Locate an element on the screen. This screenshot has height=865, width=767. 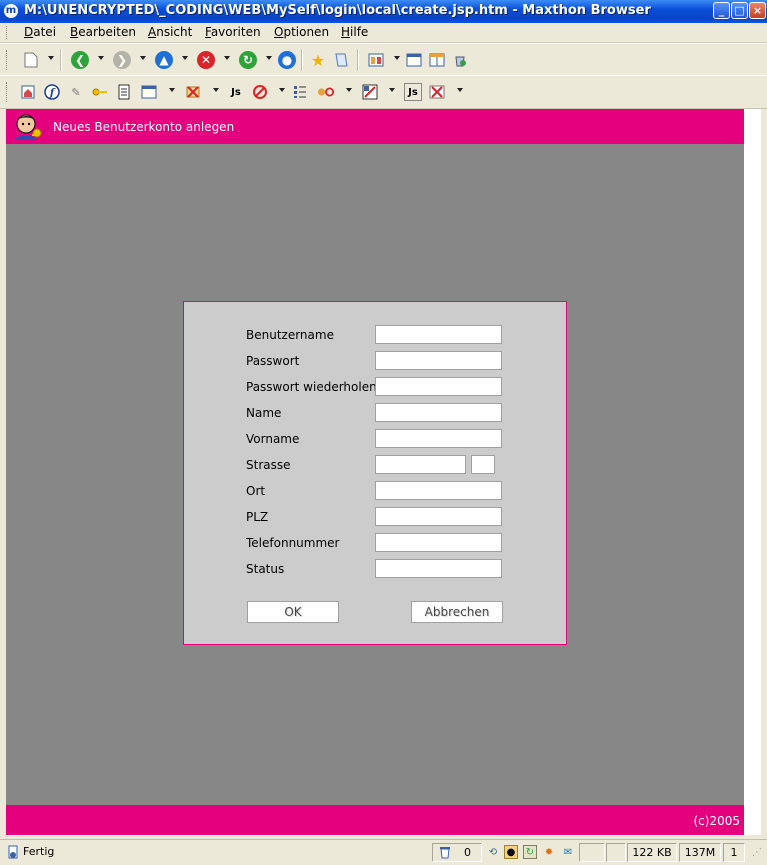
favorites-star-icon: ★ is located at coordinates (318, 60).